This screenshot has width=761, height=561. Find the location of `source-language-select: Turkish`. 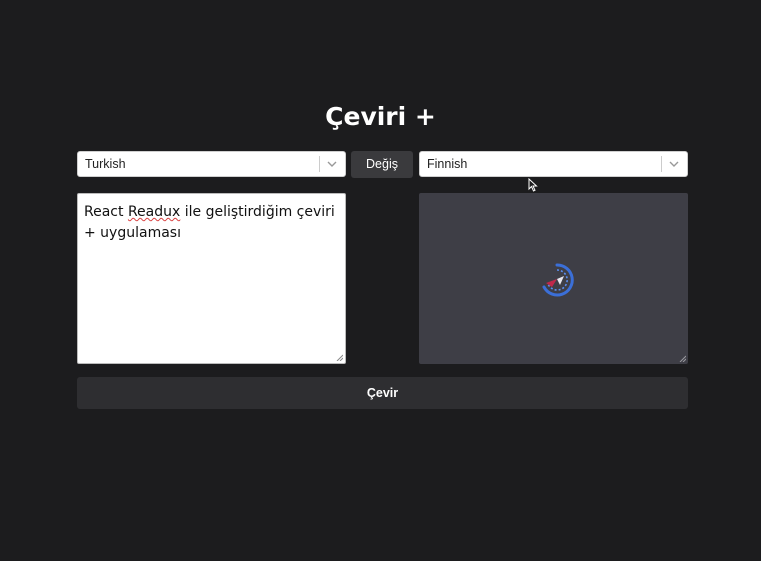

source-language-select: Turkish is located at coordinates (211, 164).